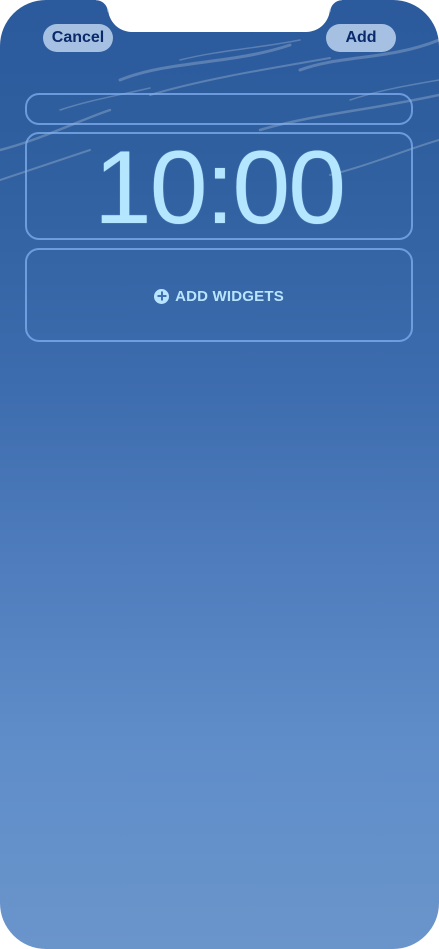  Describe the element at coordinates (219, 16) in the screenshot. I see `device-notch` at that location.